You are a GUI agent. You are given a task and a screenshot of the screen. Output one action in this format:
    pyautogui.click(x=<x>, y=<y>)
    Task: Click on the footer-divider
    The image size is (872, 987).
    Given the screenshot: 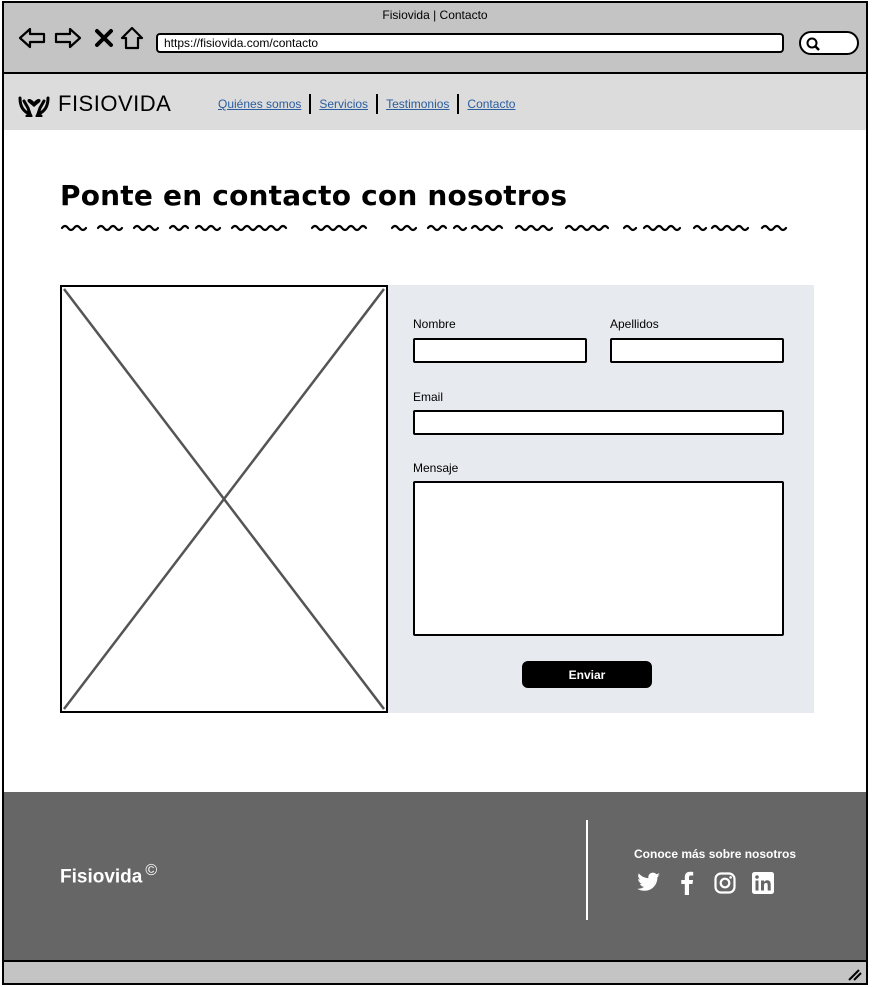 What is the action you would take?
    pyautogui.click(x=587, y=870)
    